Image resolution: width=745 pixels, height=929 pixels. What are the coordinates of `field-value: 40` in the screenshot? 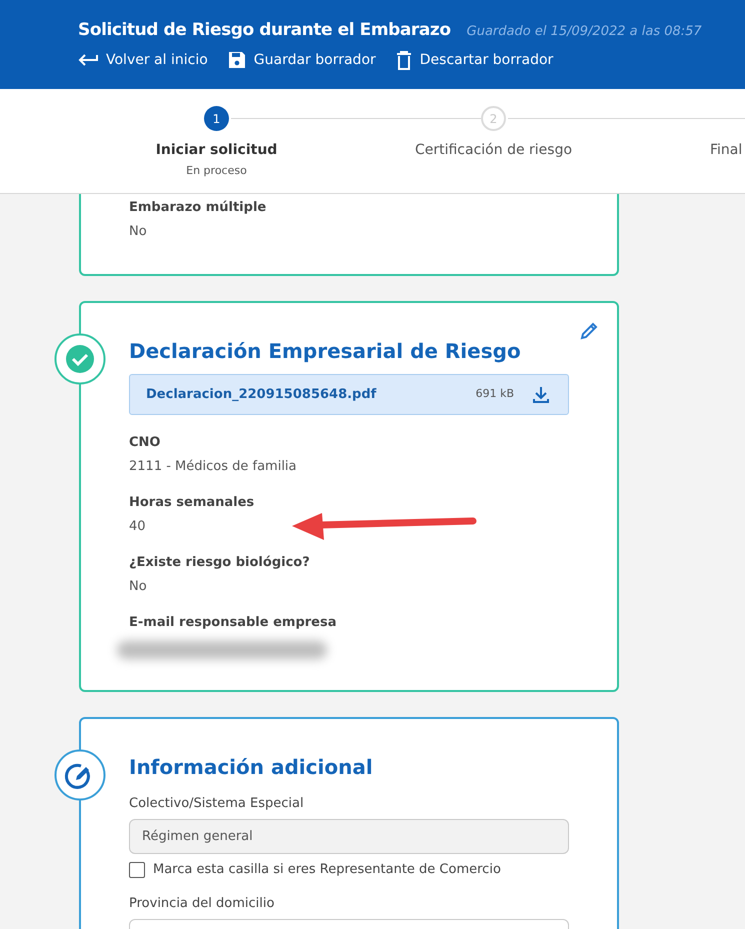 It's located at (137, 527).